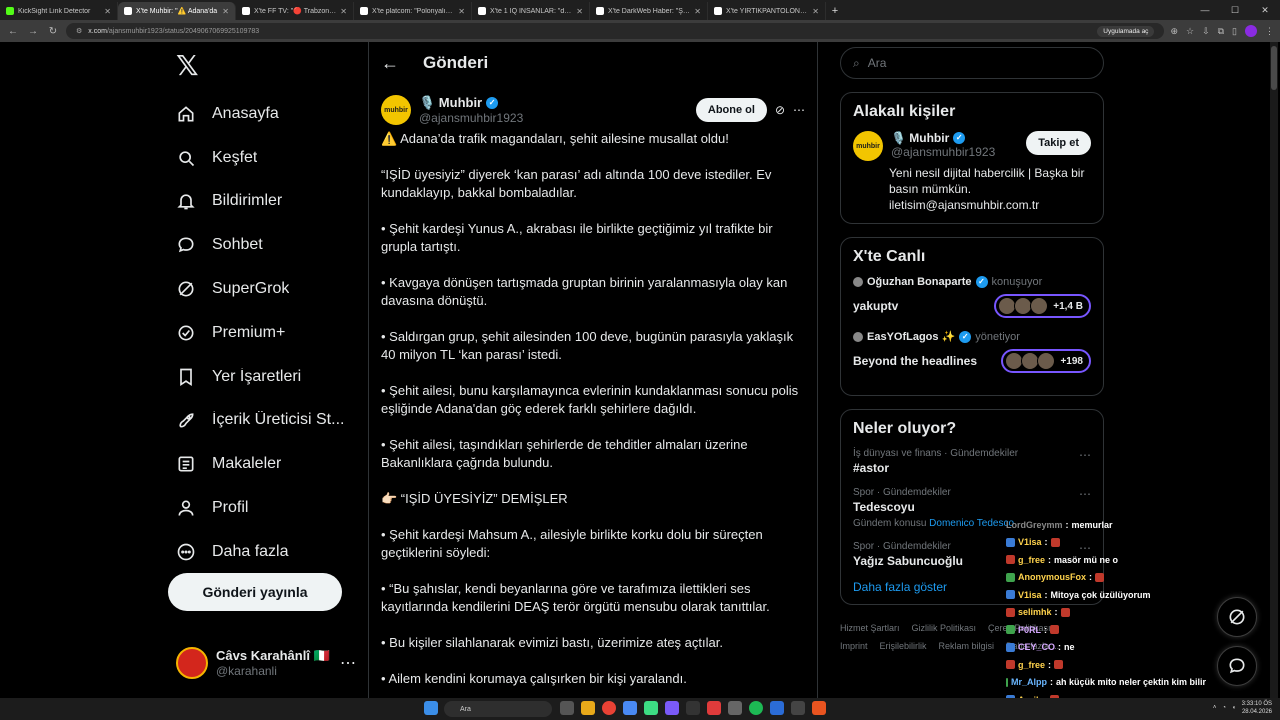 The width and height of the screenshot is (1280, 720). I want to click on x-logo: 𝕏, so click(267, 66).